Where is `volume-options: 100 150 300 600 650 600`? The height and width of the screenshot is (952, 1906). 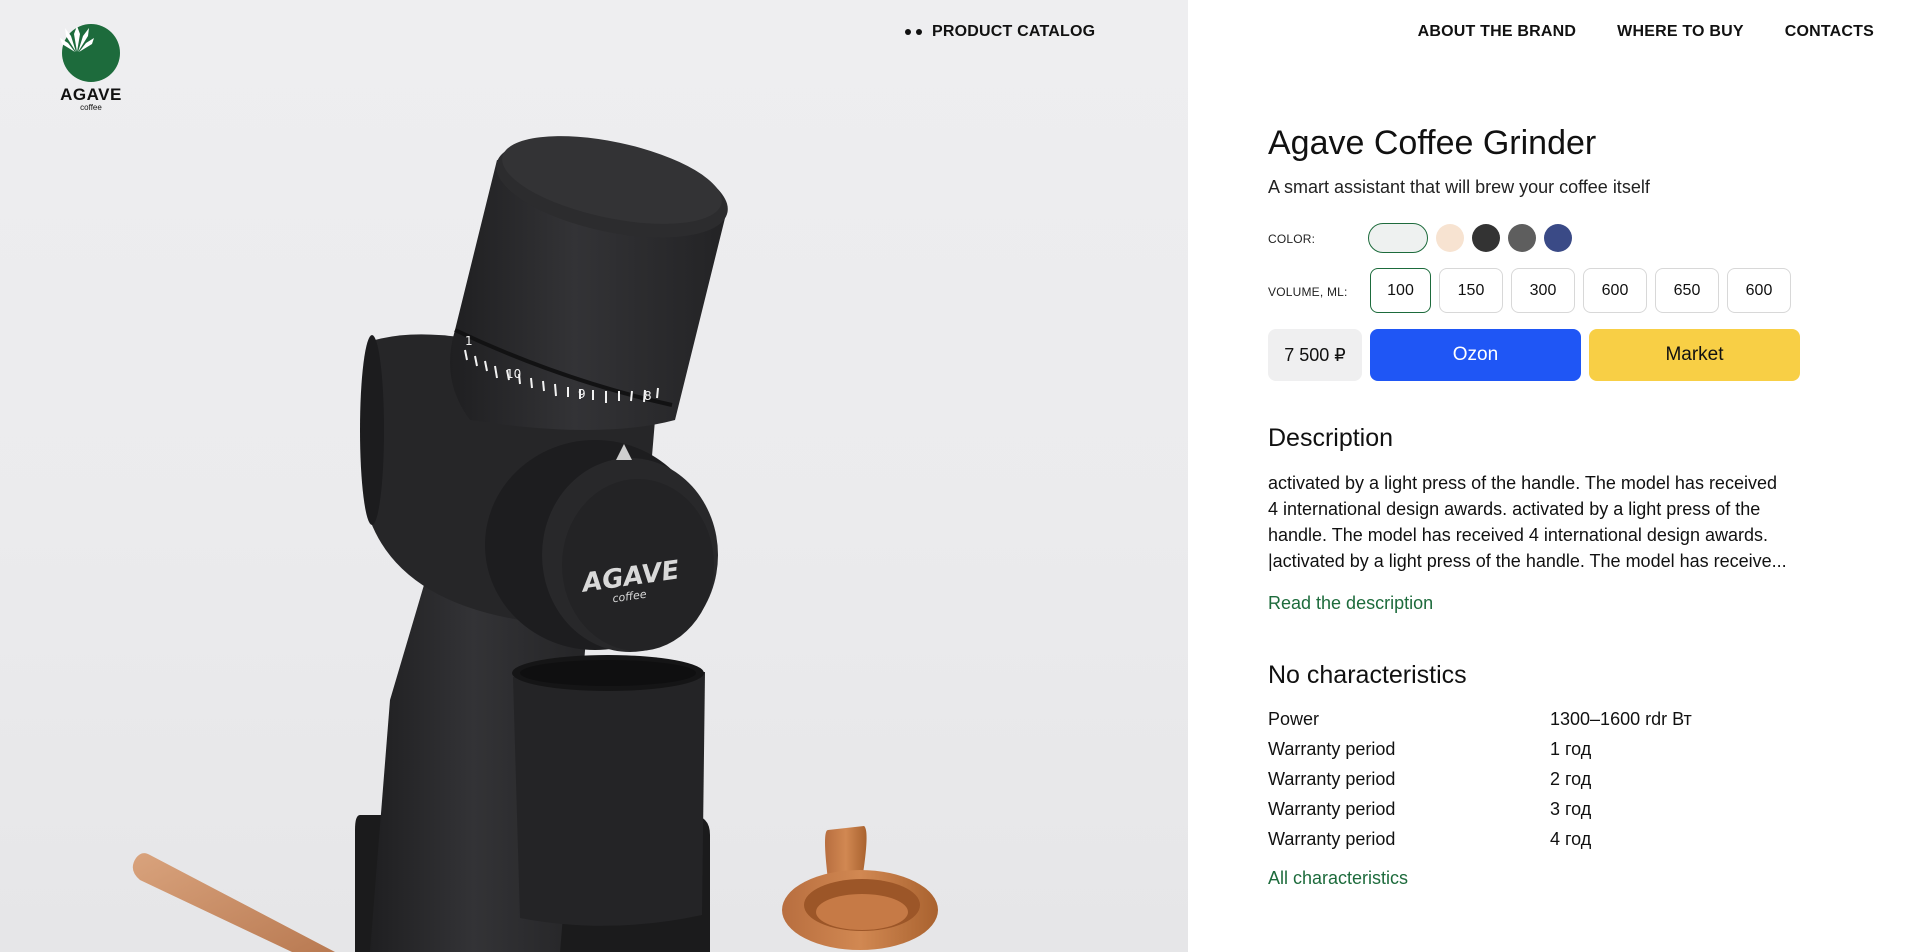
volume-options: 100 150 300 600 650 600 is located at coordinates (1580, 290).